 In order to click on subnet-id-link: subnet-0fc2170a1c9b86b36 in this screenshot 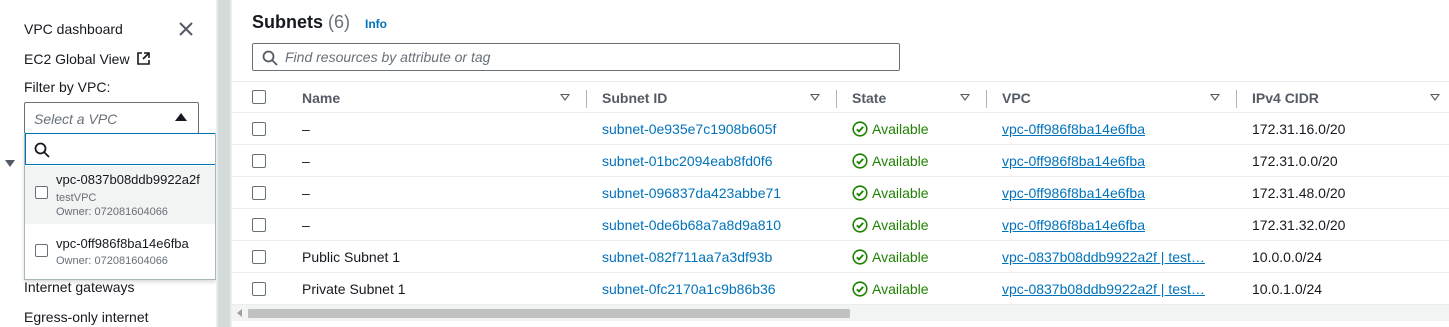, I will do `click(689, 289)`.